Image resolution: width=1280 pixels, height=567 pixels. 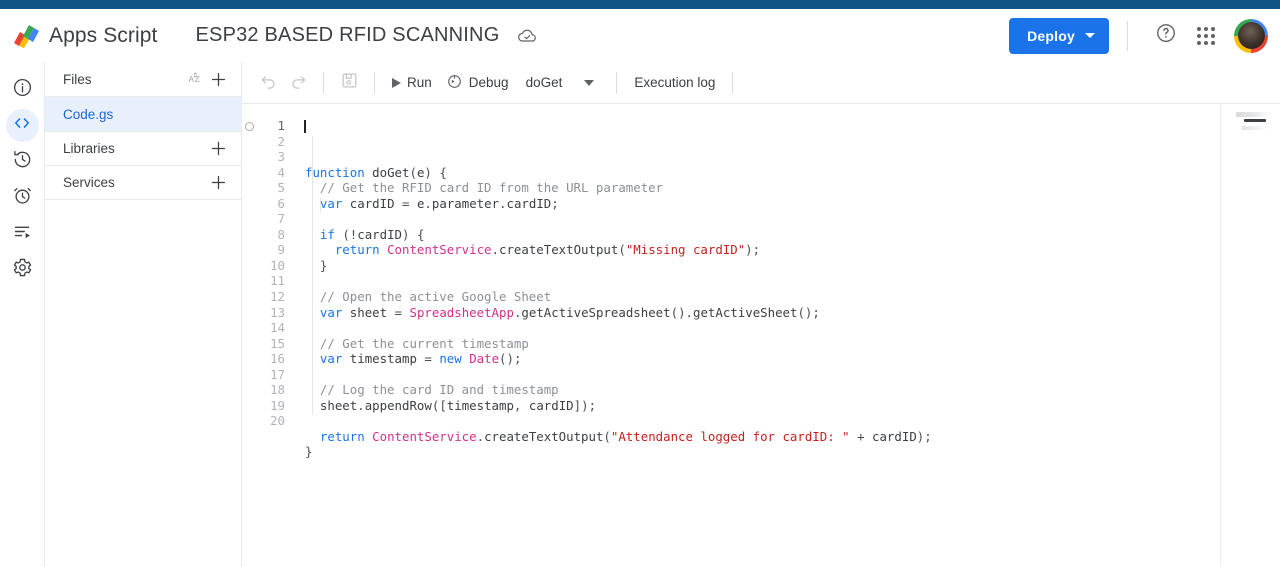 I want to click on files-section-title: Files, so click(x=77, y=79).